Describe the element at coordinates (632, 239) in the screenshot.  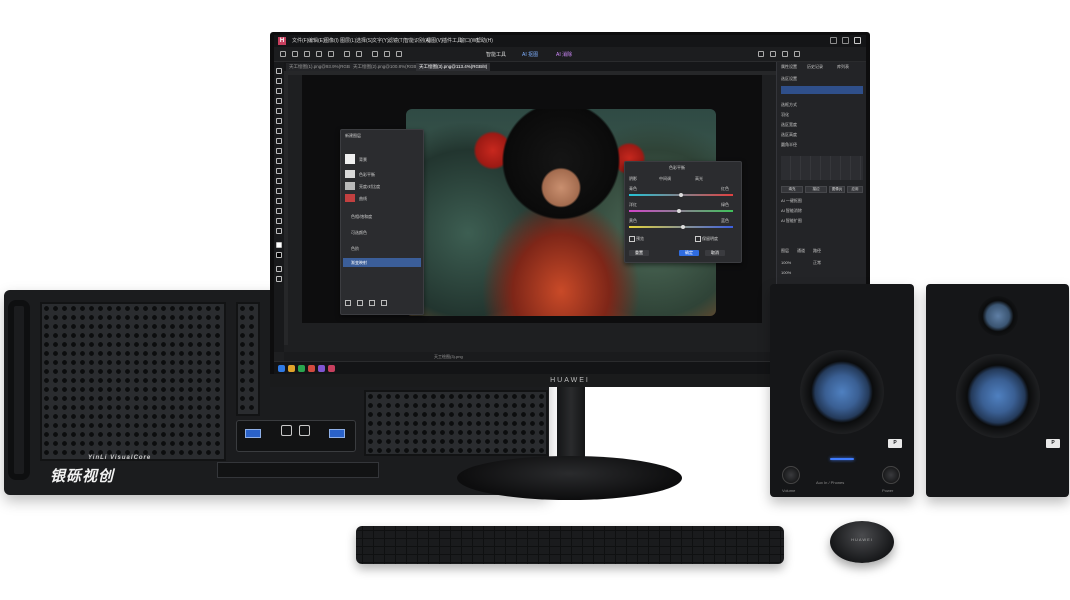
I see `preview-checkbox` at that location.